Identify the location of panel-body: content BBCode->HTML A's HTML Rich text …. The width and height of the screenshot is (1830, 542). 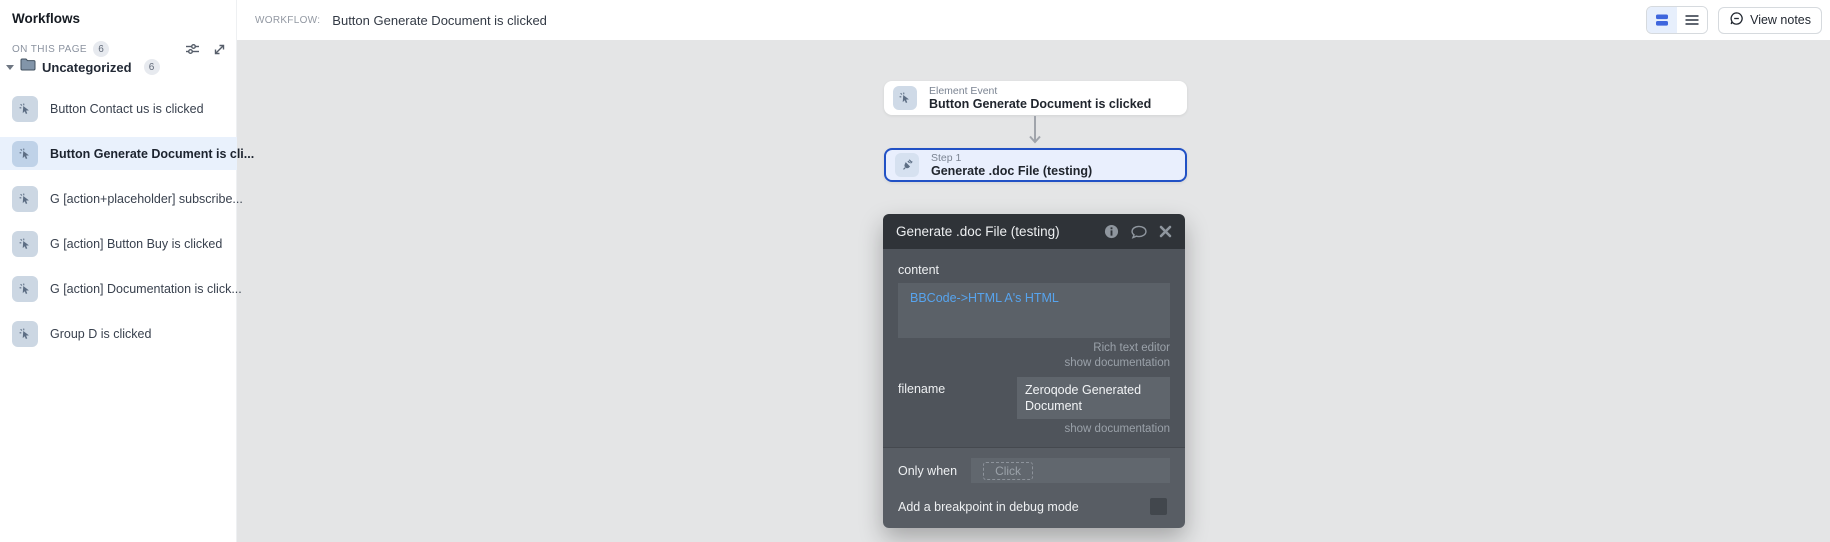
(1034, 348).